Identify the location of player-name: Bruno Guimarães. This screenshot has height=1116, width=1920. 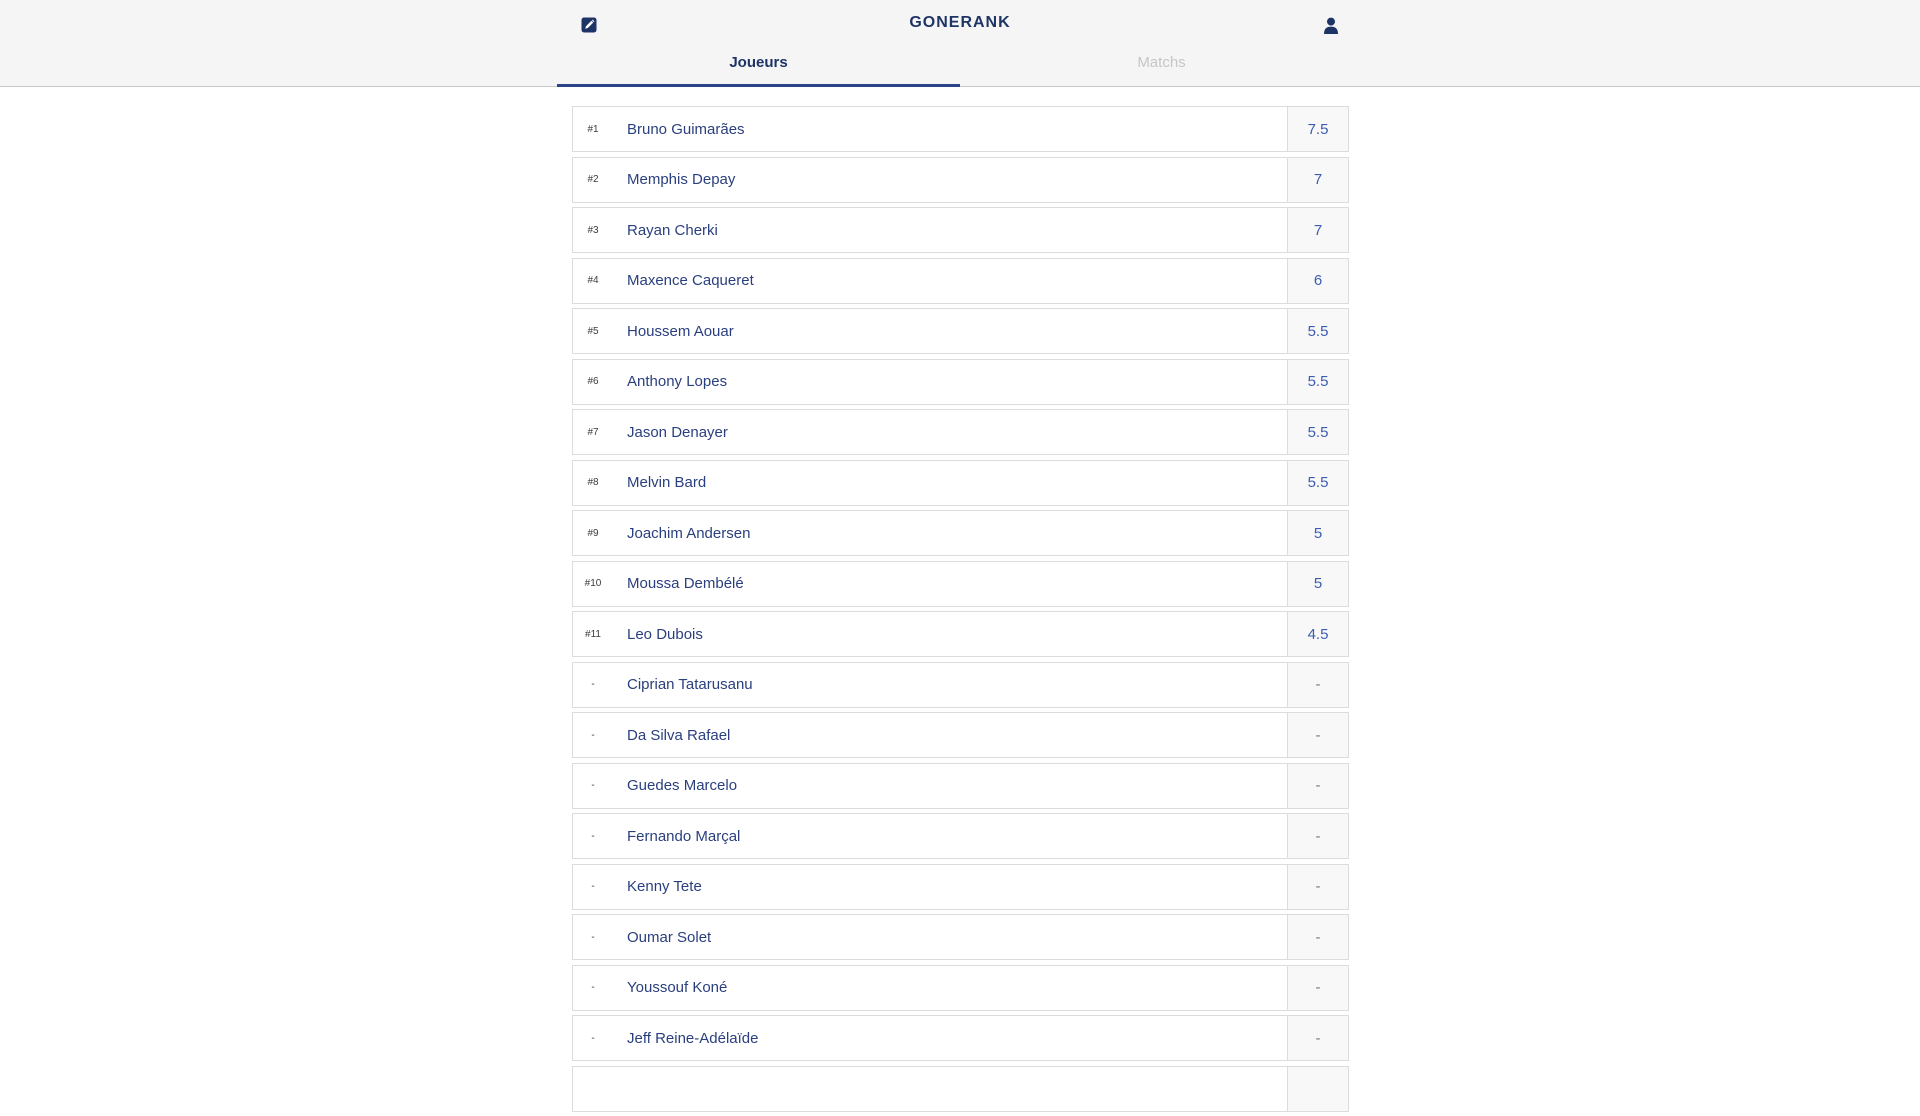
(686, 129).